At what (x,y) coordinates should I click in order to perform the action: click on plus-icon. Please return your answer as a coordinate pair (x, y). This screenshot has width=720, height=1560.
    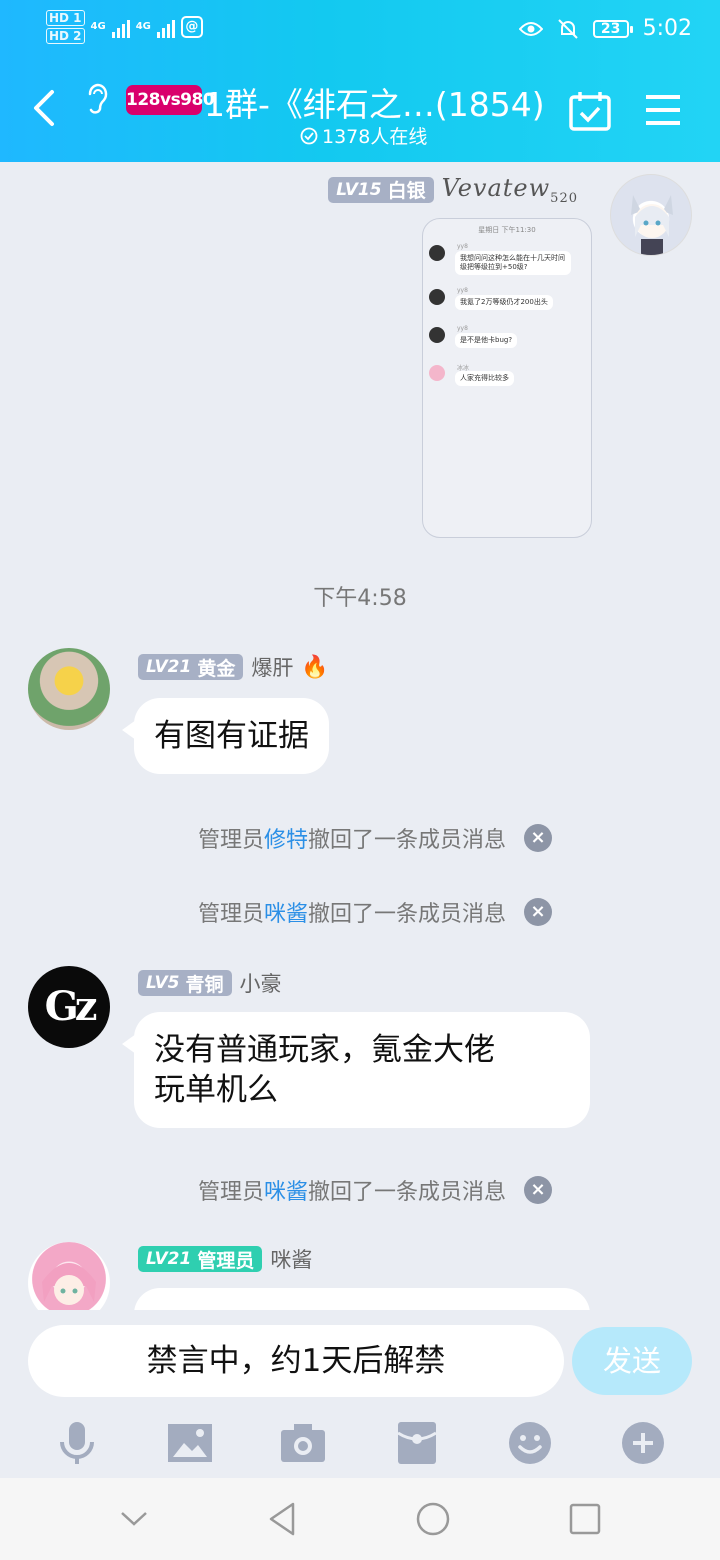
    Looking at the image, I should click on (643, 1443).